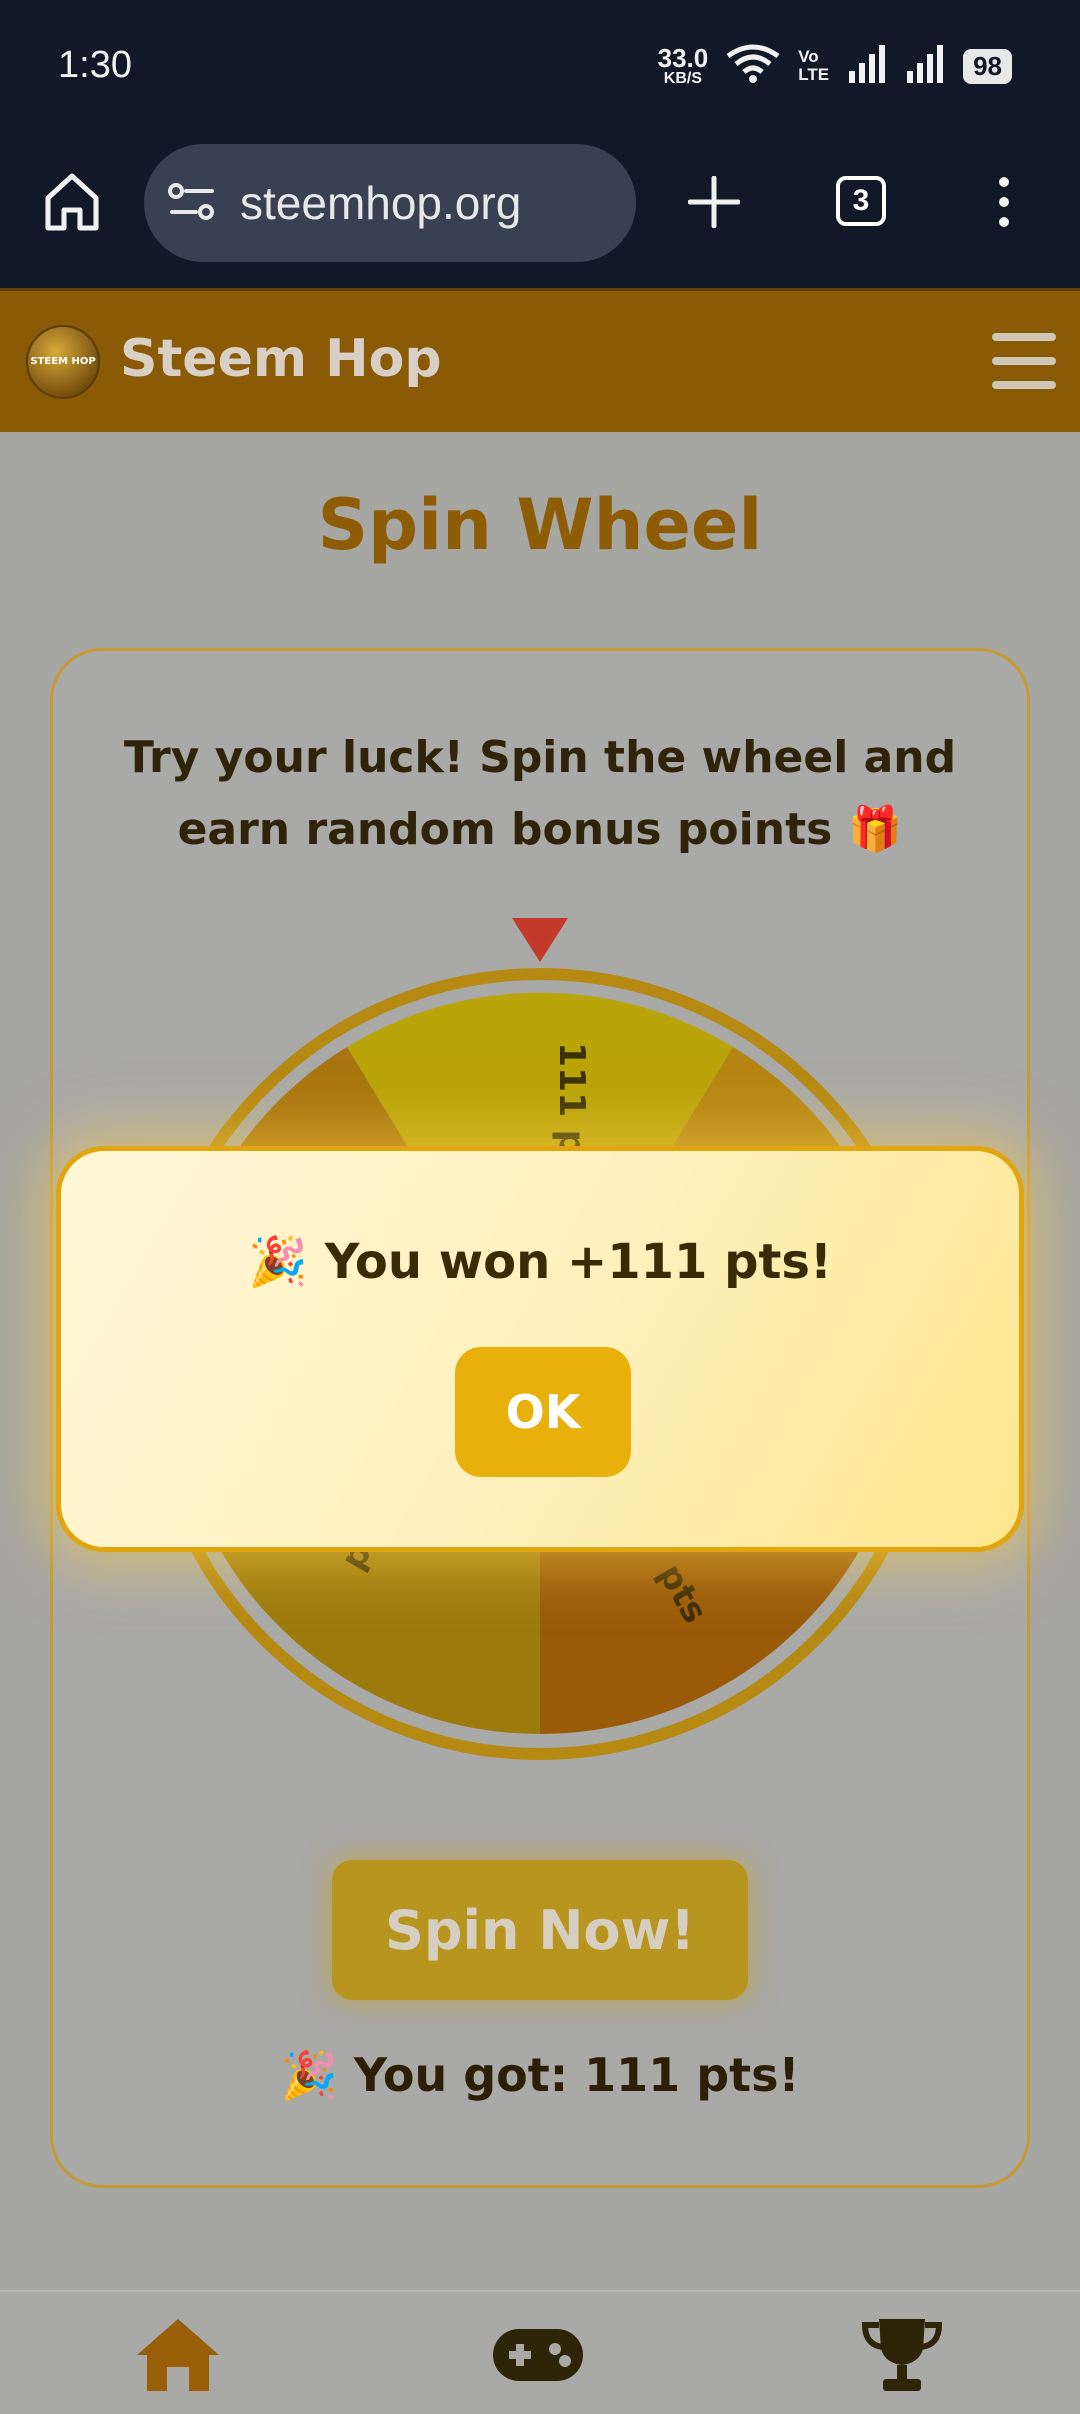 The width and height of the screenshot is (1080, 2414). I want to click on status-bar: 1:30 33.0 KB/S Vo LTE 98, so click(540, 70).